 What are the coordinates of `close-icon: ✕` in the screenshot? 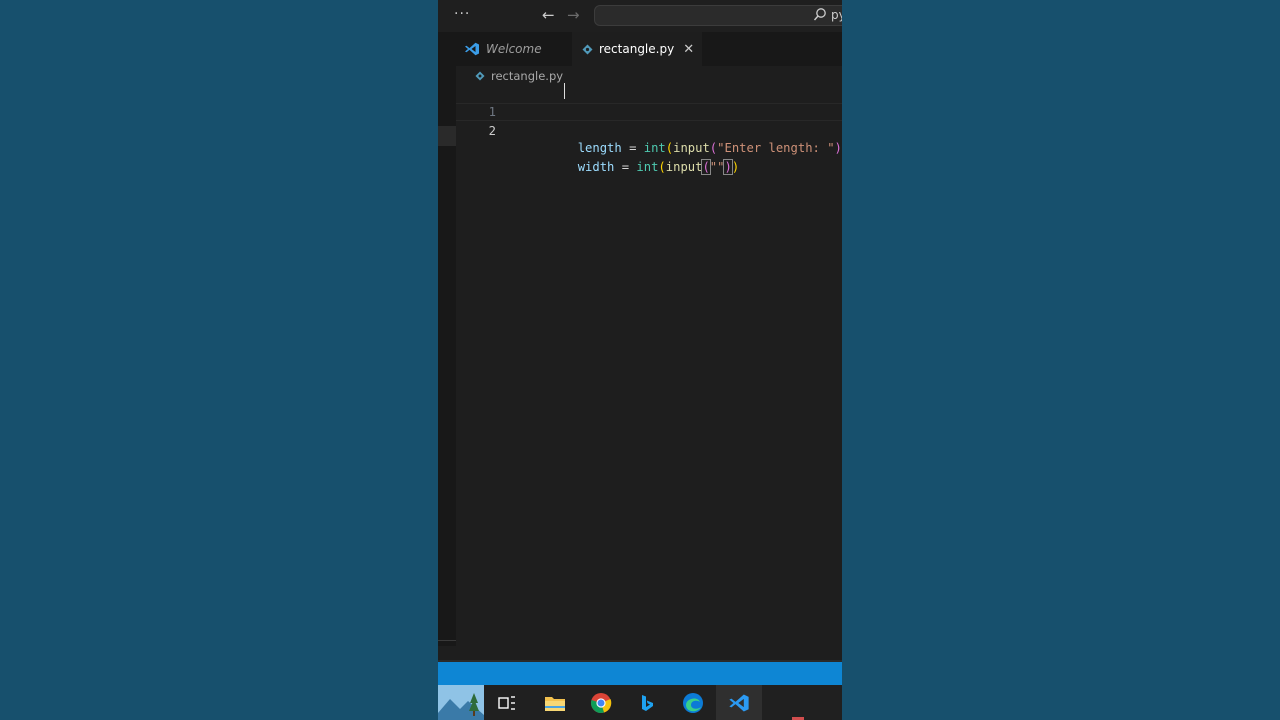 It's located at (688, 49).